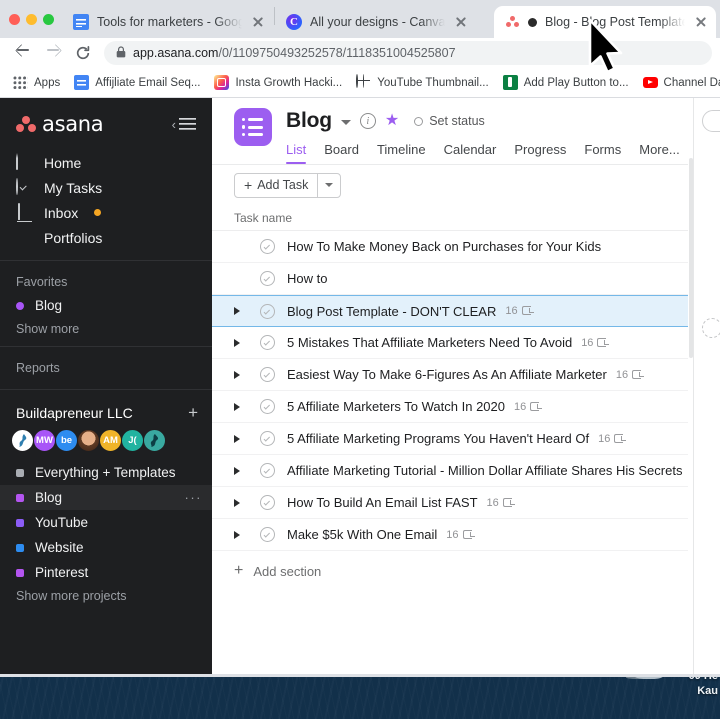 Image resolution: width=720 pixels, height=719 pixels. Describe the element at coordinates (83, 53) in the screenshot. I see `reload-icon` at that location.